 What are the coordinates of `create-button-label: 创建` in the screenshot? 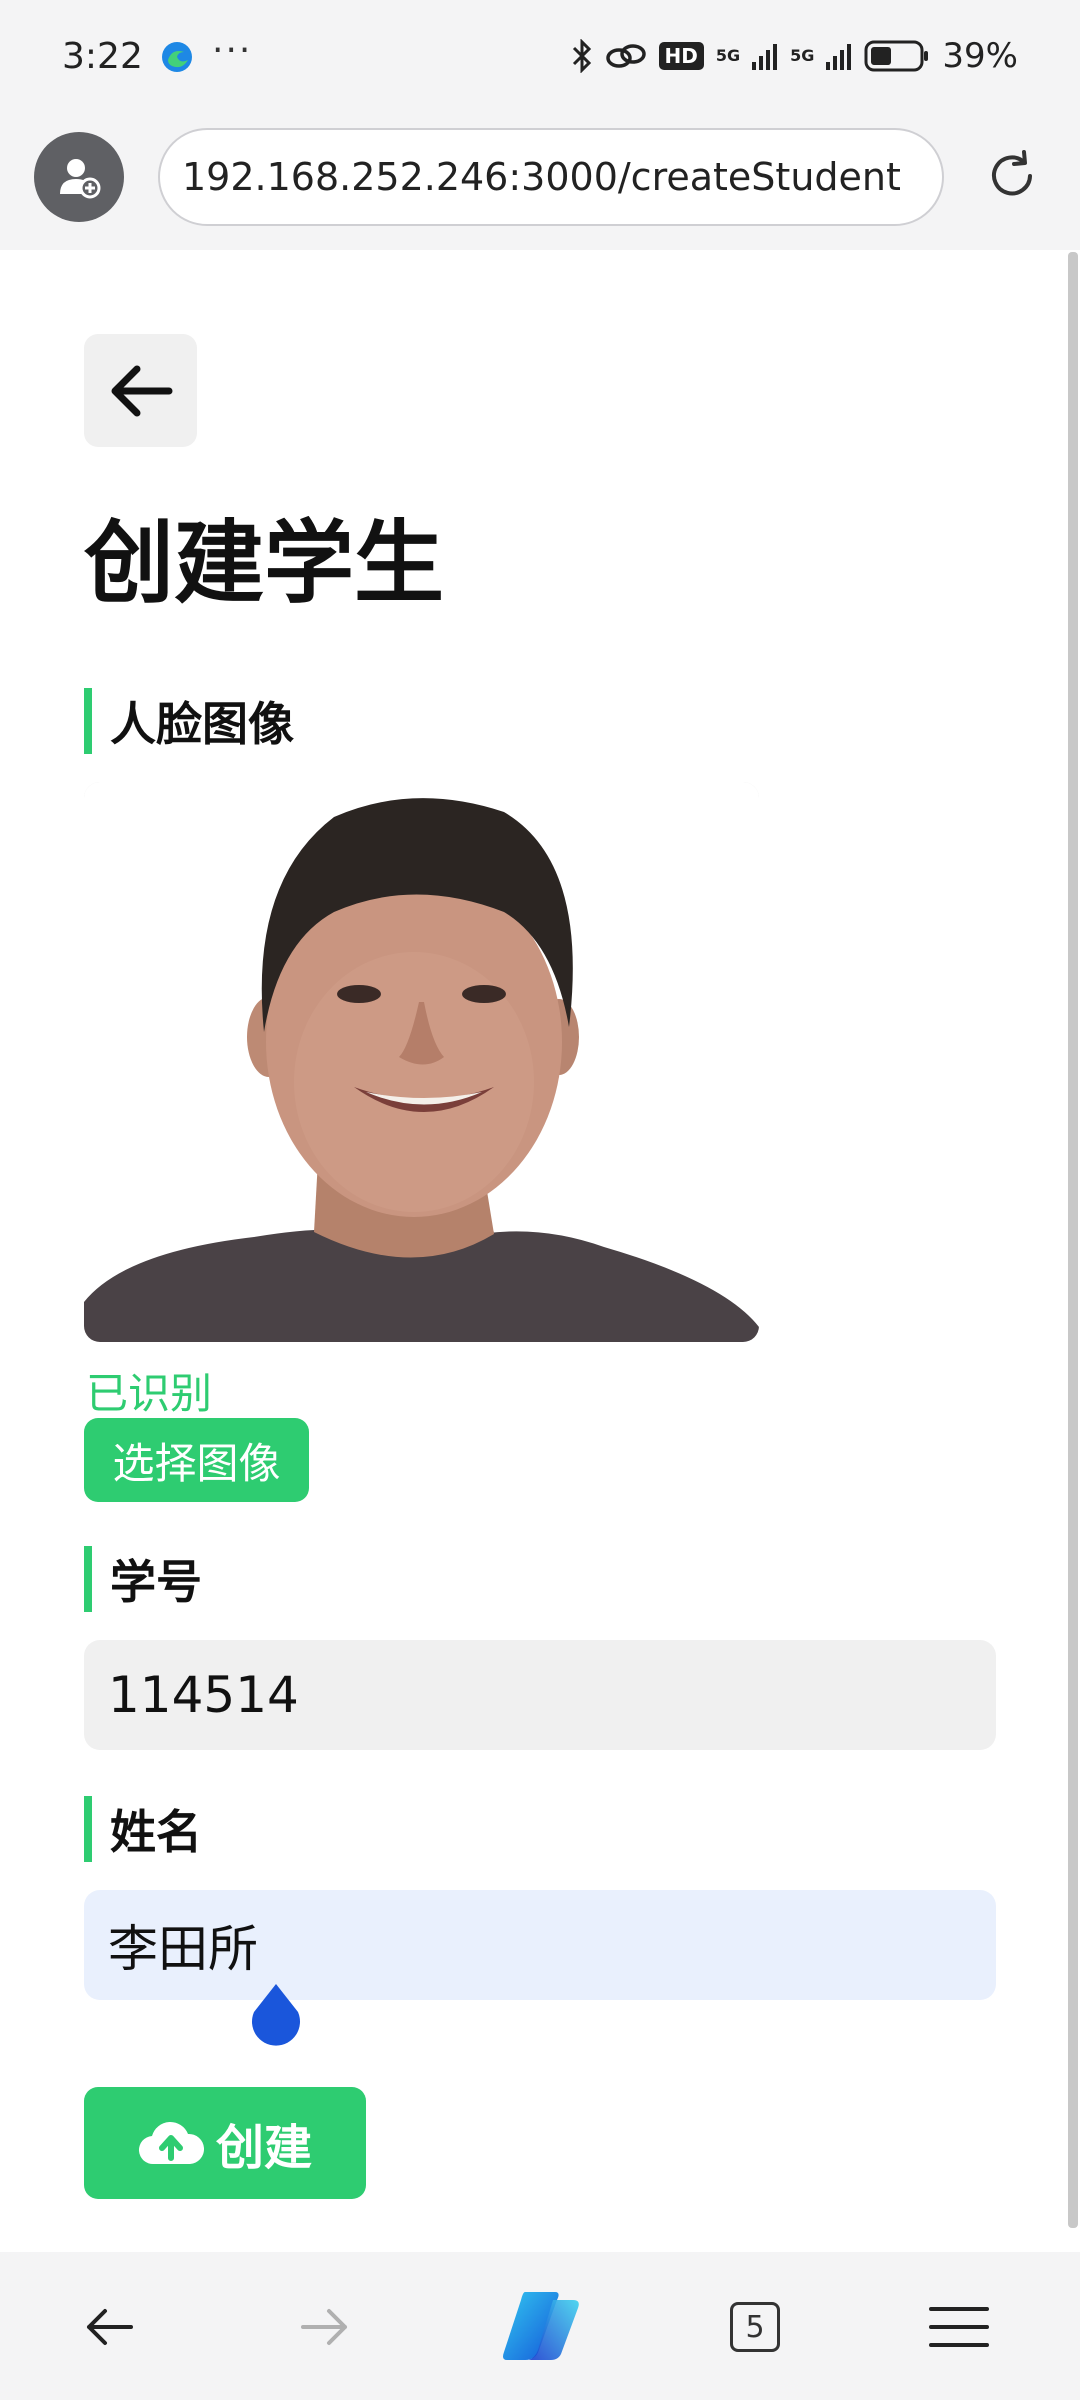 It's located at (263, 2148).